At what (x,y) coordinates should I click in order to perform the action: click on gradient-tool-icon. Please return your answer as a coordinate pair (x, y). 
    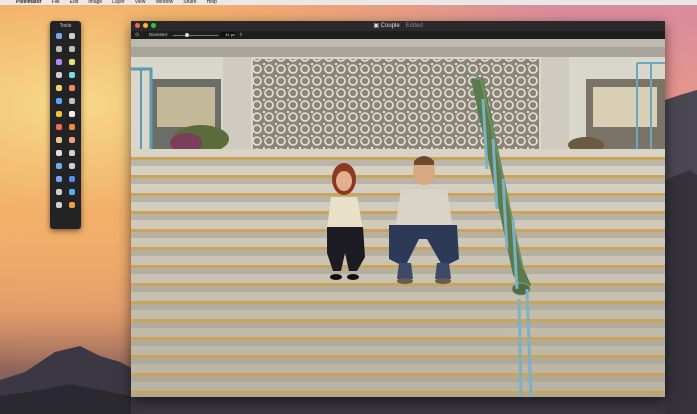
    Looking at the image, I should click on (72, 179).